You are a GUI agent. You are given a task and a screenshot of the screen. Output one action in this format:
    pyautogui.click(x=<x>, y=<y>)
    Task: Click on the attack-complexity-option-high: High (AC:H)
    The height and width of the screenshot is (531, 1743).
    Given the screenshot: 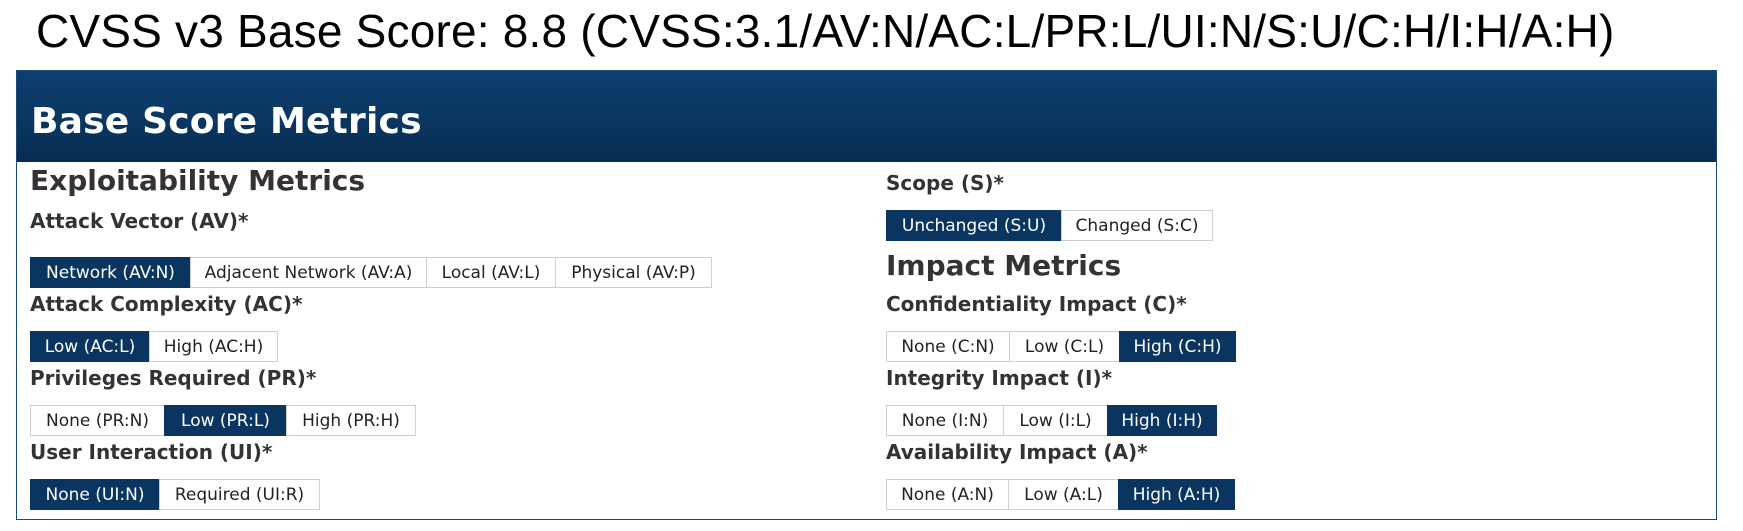 What is the action you would take?
    pyautogui.click(x=213, y=346)
    